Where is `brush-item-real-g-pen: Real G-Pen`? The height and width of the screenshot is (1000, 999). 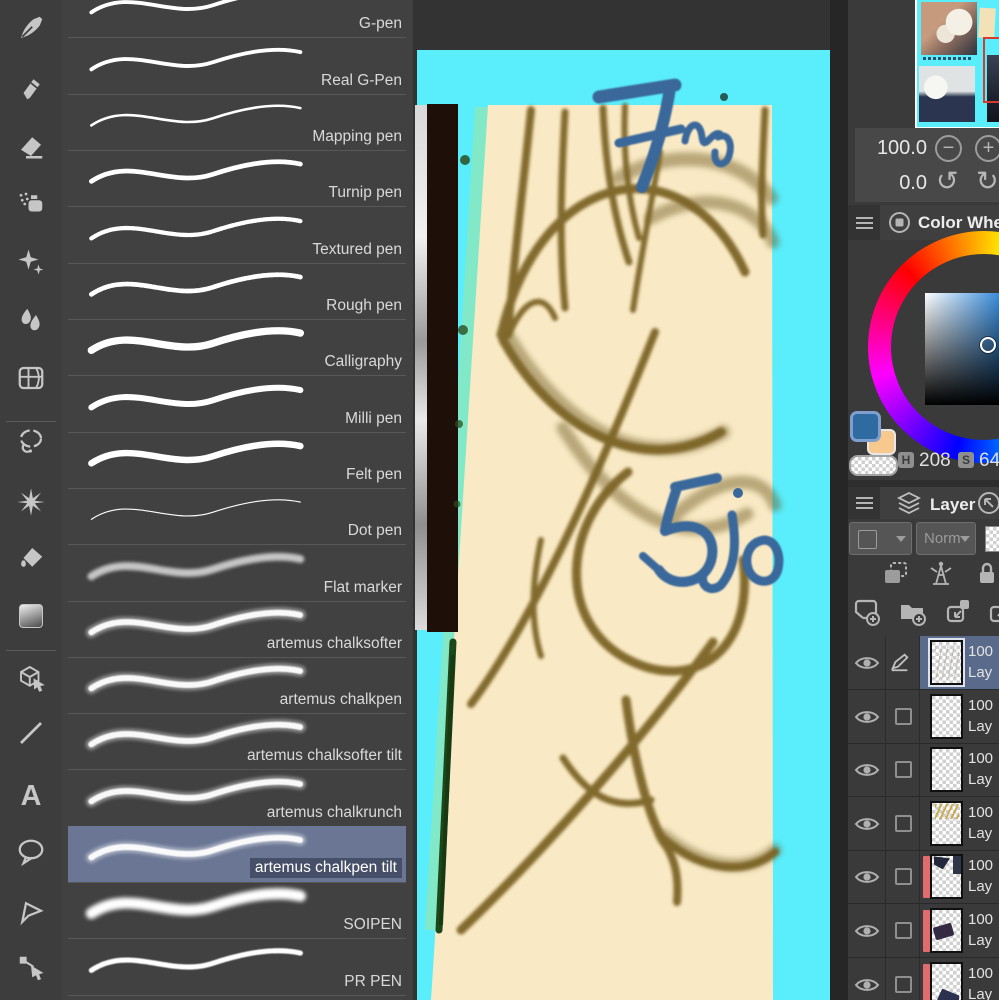 brush-item-real-g-pen: Real G-Pen is located at coordinates (237, 66).